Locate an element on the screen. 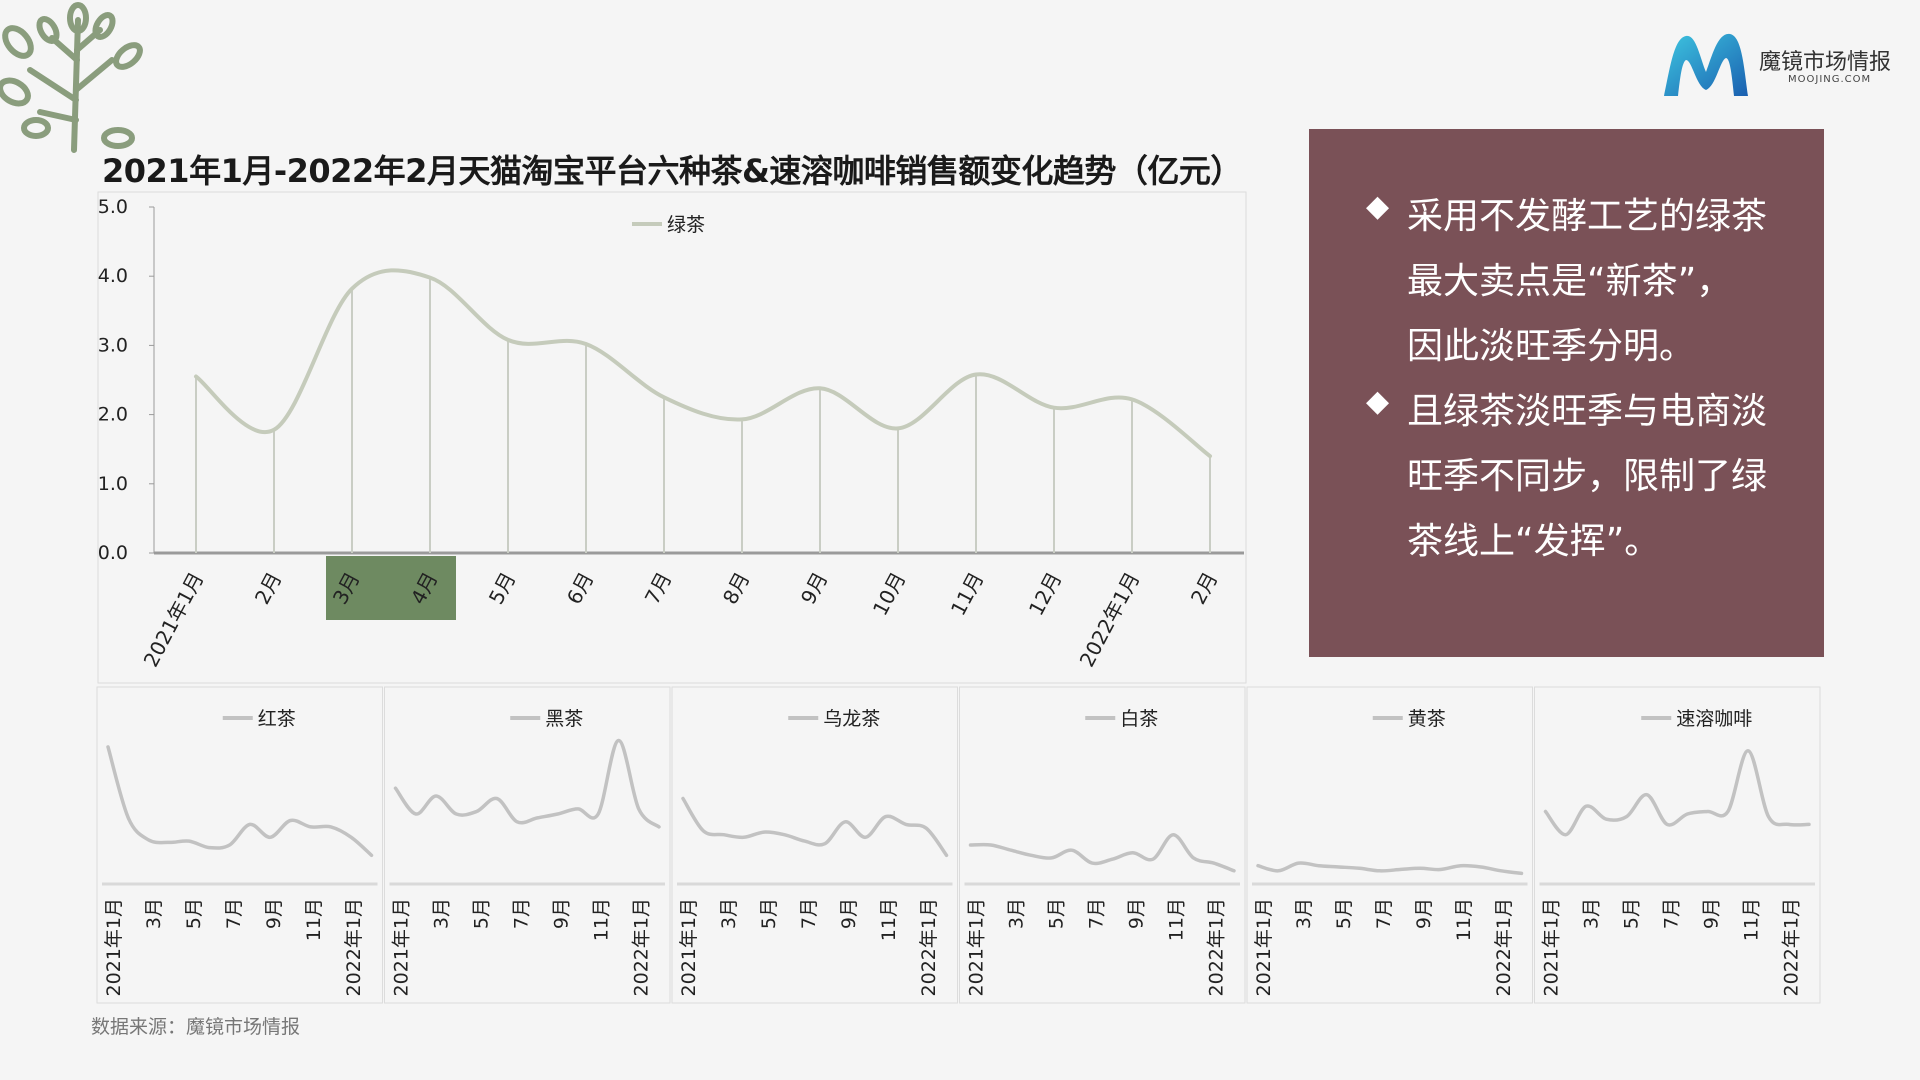  y-tick-label: 5.0 is located at coordinates (113, 207).